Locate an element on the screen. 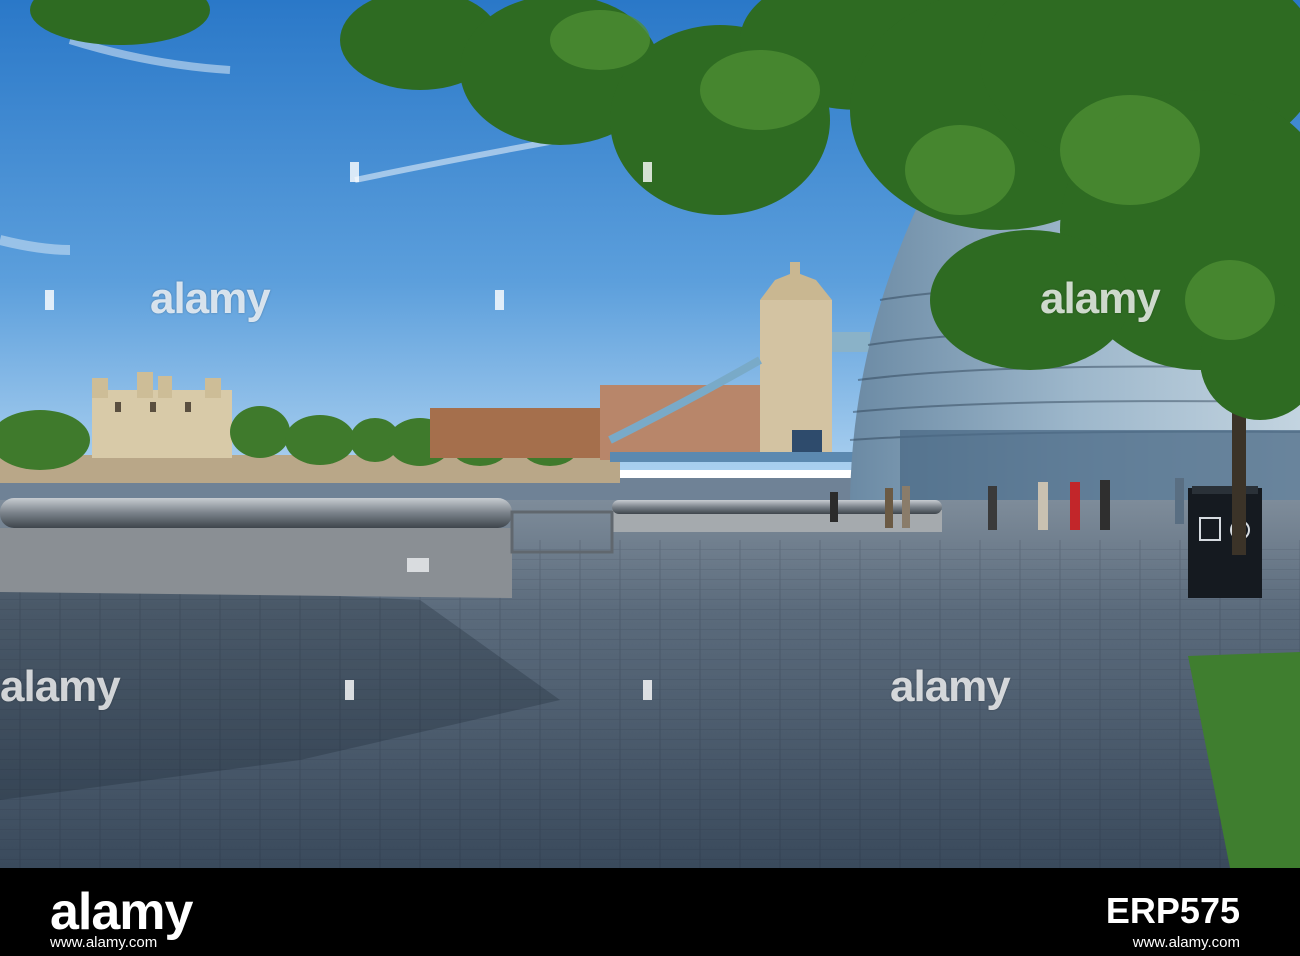  plaque is located at coordinates (418, 565).